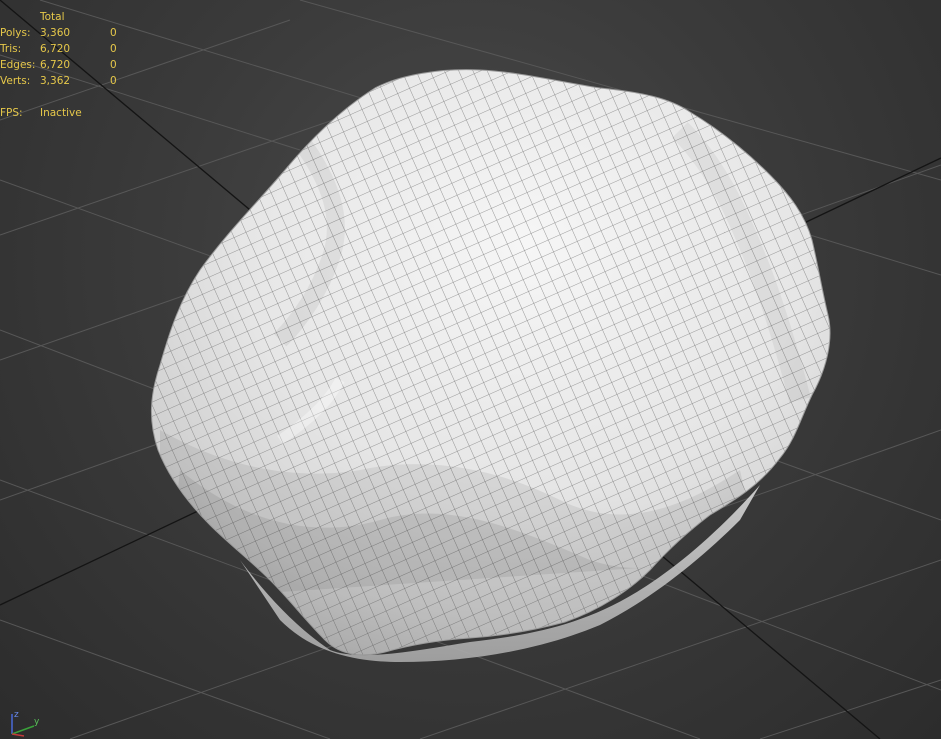 The width and height of the screenshot is (941, 739). What do you see at coordinates (55, 81) in the screenshot?
I see `stats-total-value: 3,362` at bounding box center [55, 81].